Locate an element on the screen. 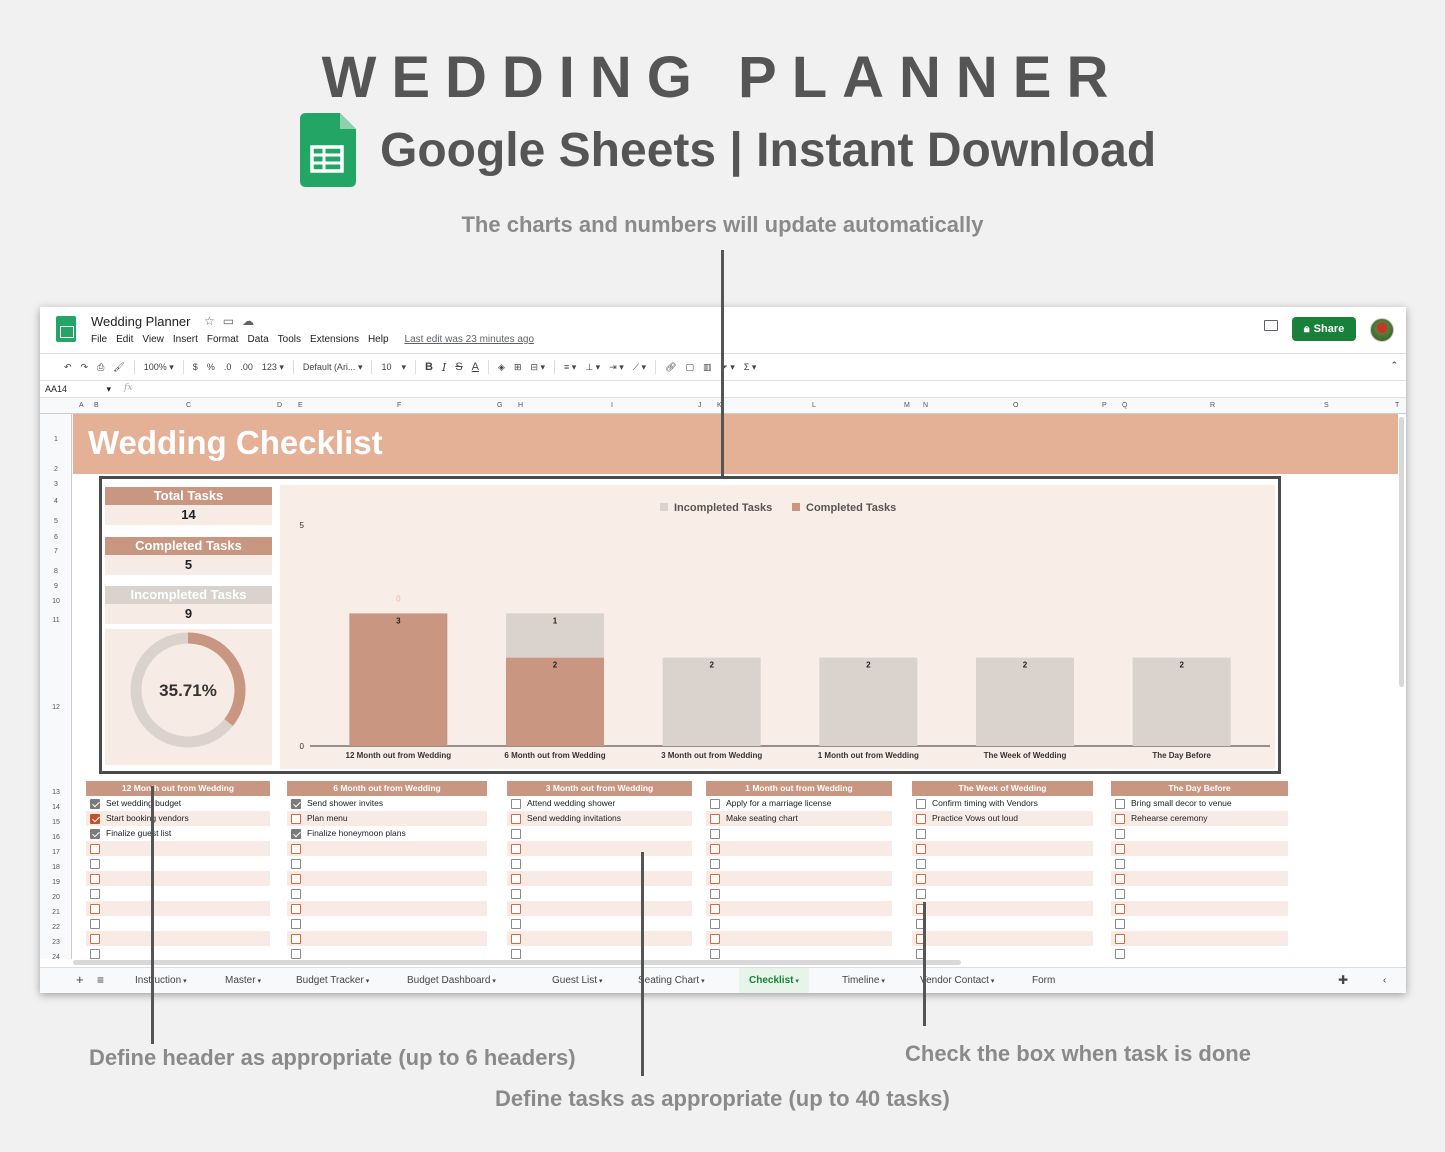 This screenshot has width=1445, height=1152. menu-data: Data is located at coordinates (258, 339).